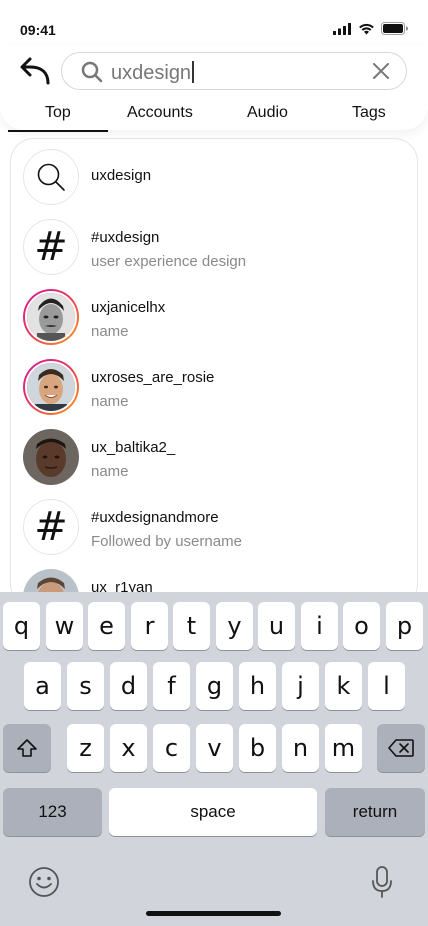  What do you see at coordinates (342, 28) in the screenshot?
I see `signal-icon` at bounding box center [342, 28].